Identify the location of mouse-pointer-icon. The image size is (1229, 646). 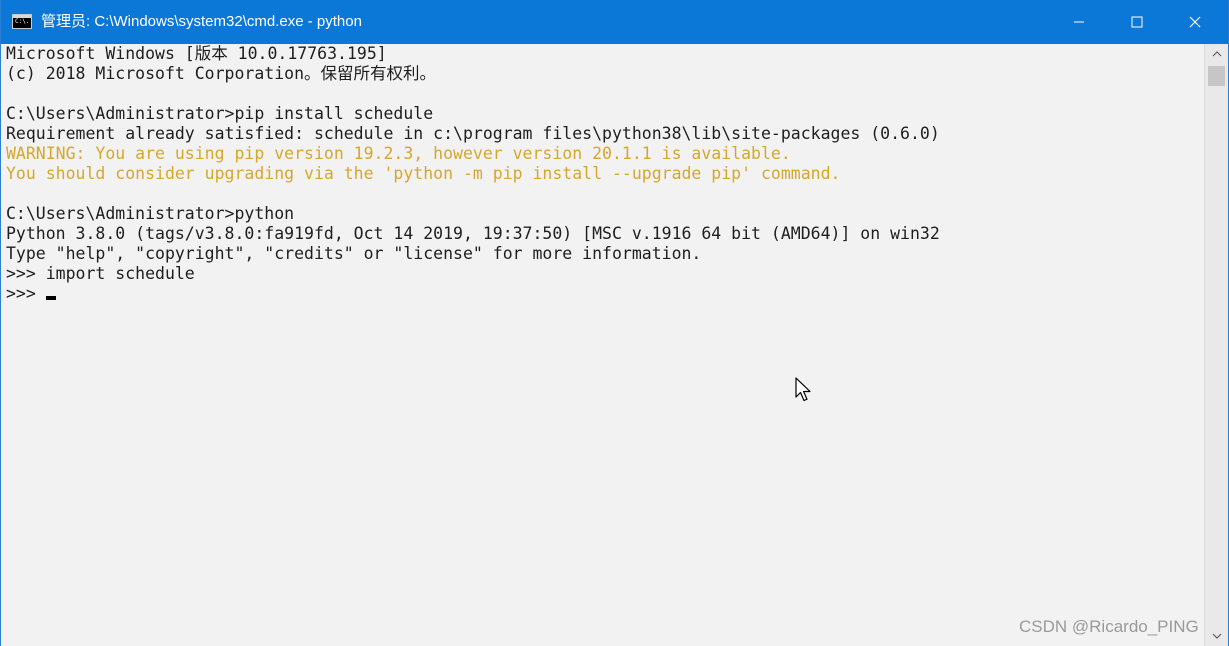
(803, 389).